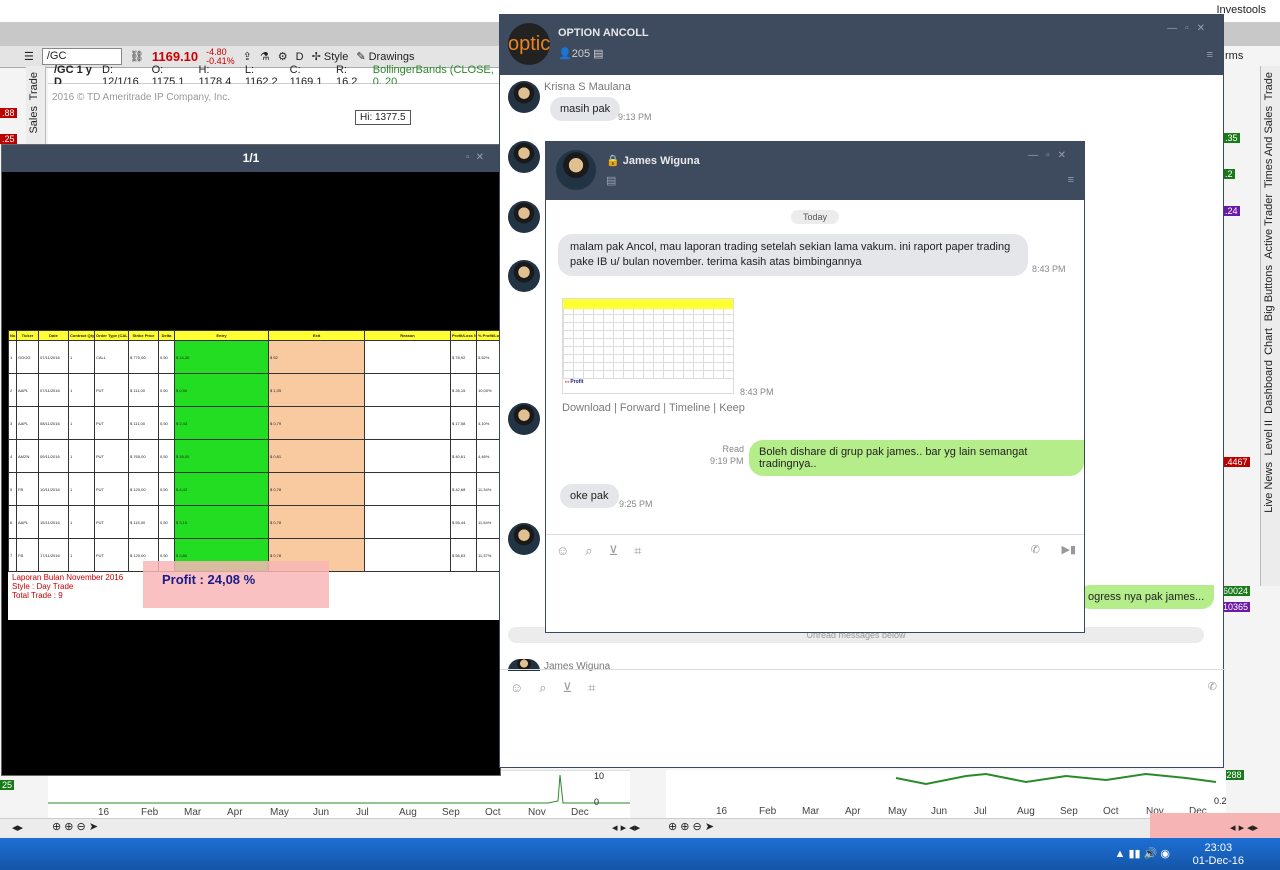 This screenshot has width=1280, height=870. I want to click on forward-link: Forward, so click(640, 408).